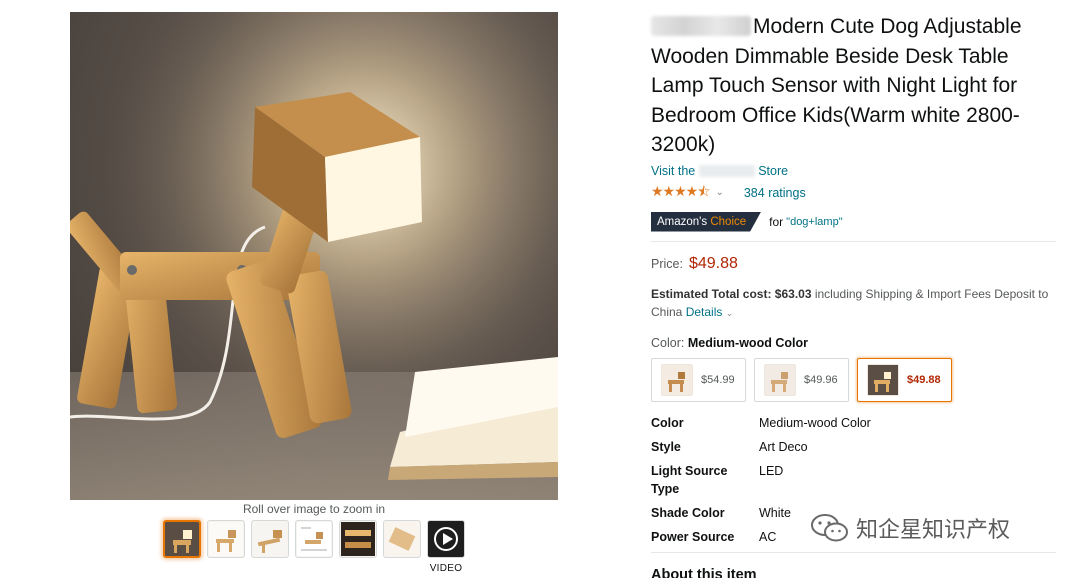 This screenshot has height=578, width=1080. Describe the element at coordinates (783, 446) in the screenshot. I see `spec-value: Art Deco` at that location.